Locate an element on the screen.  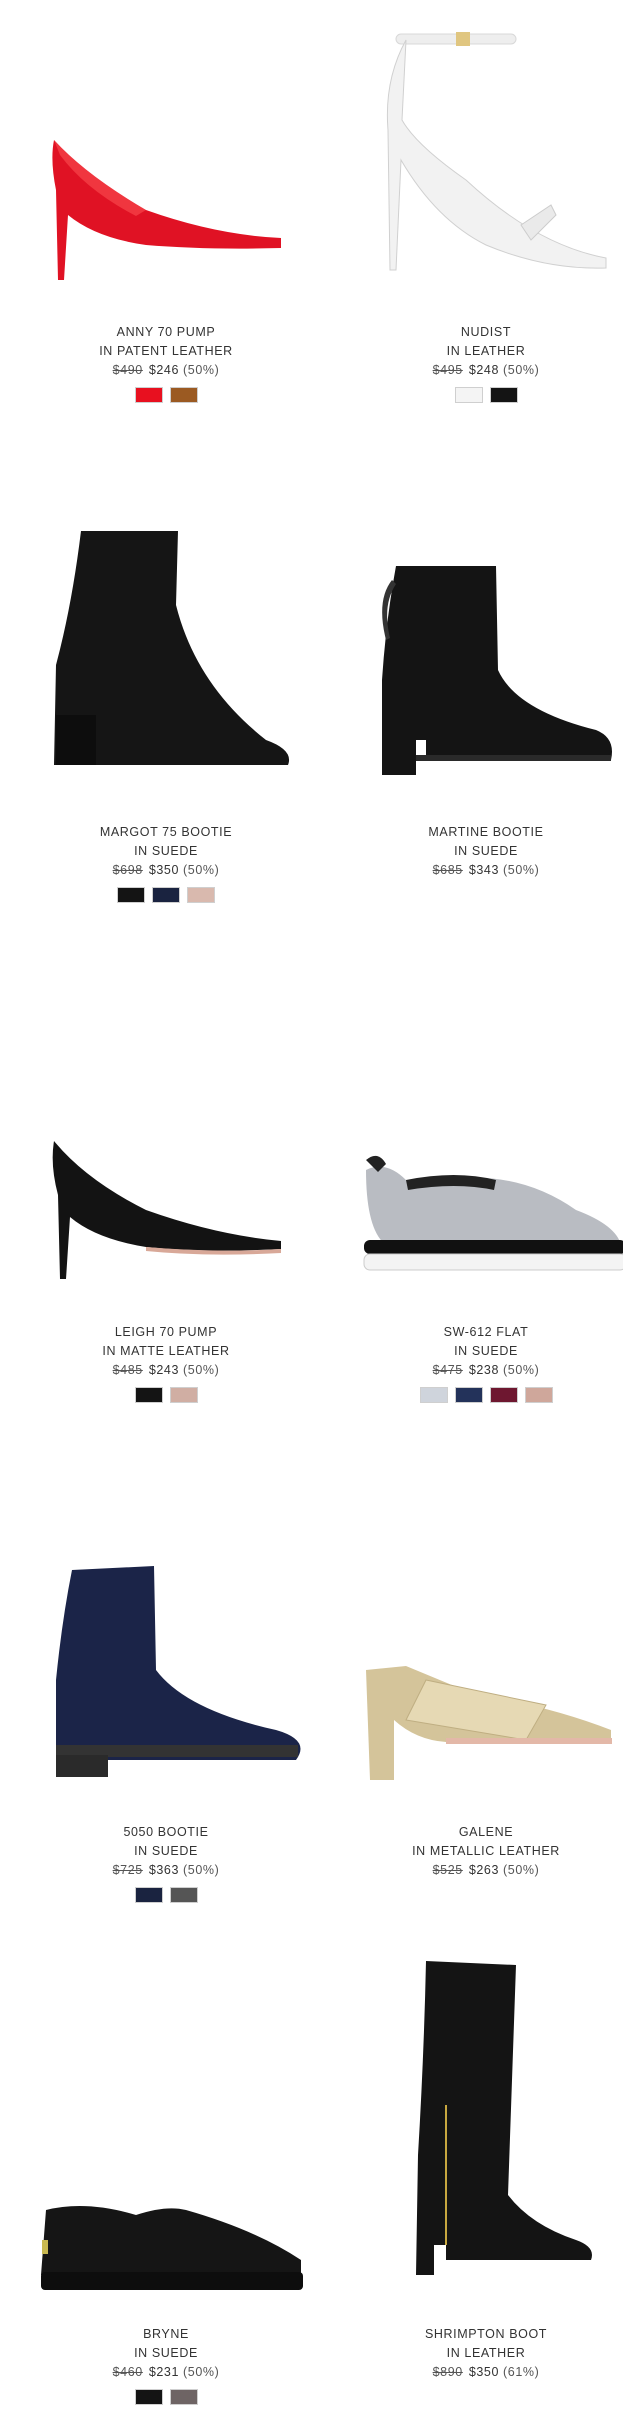
product-price: $460 $231 (50%) is located at coordinates (166, 2372).